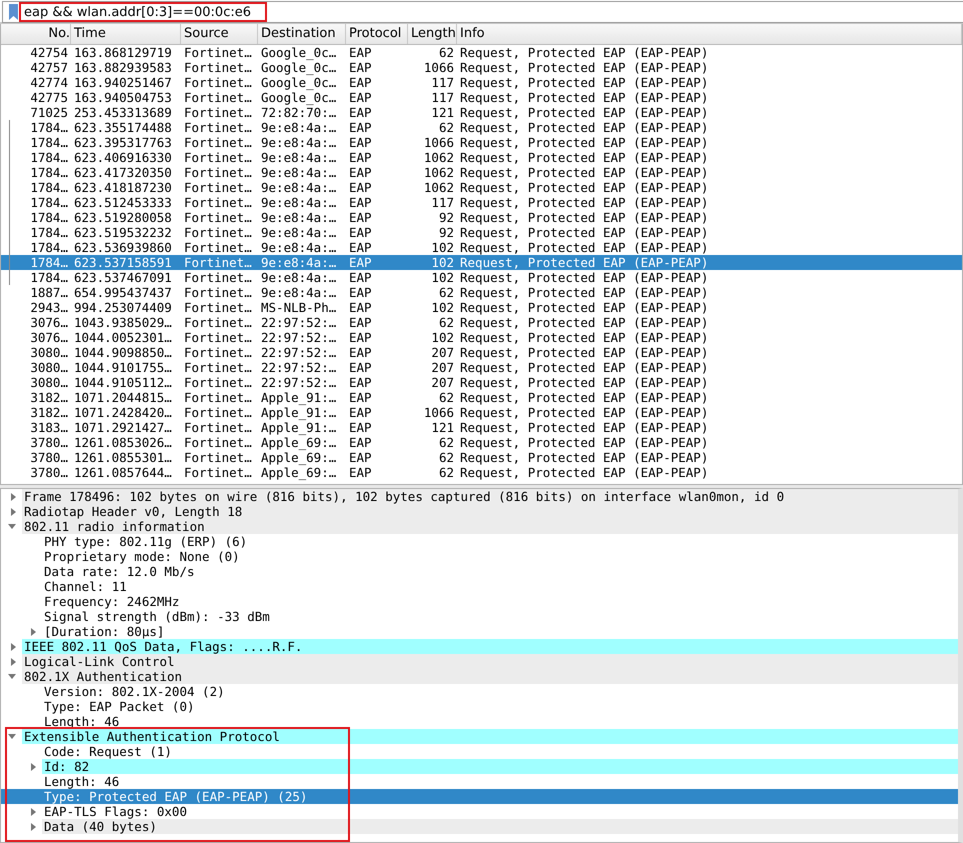 This screenshot has width=963, height=843. What do you see at coordinates (481, 142) in the screenshot?
I see `packet-row: 1784… 623.395317763 Fortinet… 9e:e8:4a:… EAP 1066 Request, Protected EAP (EAP-PEAP)` at bounding box center [481, 142].